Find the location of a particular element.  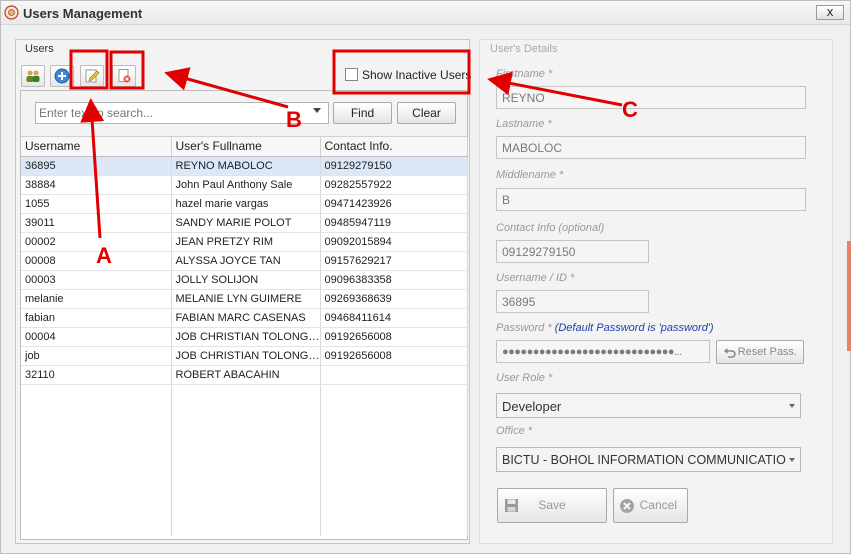

column-header-username: Username is located at coordinates (96, 147).